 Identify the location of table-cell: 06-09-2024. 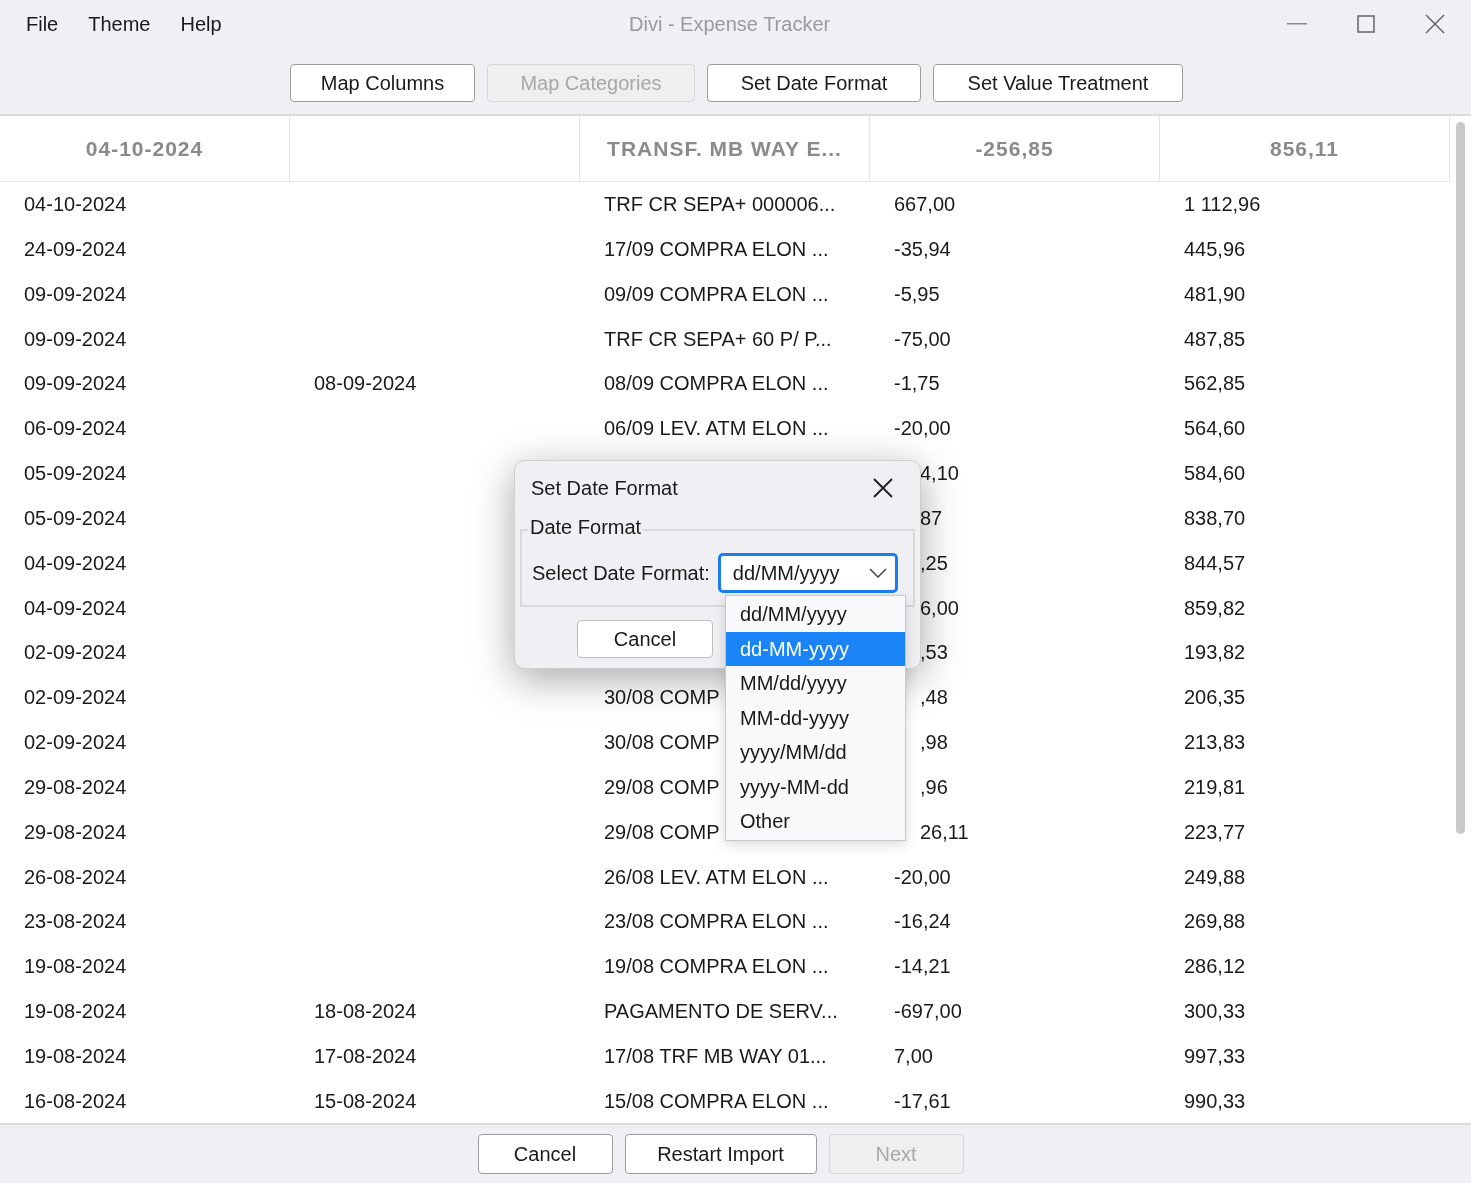
(75, 428).